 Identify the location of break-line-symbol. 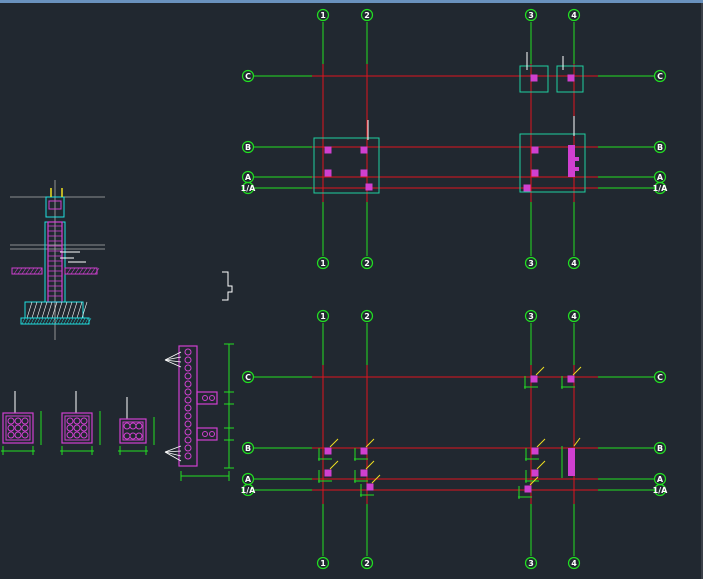
(227, 286).